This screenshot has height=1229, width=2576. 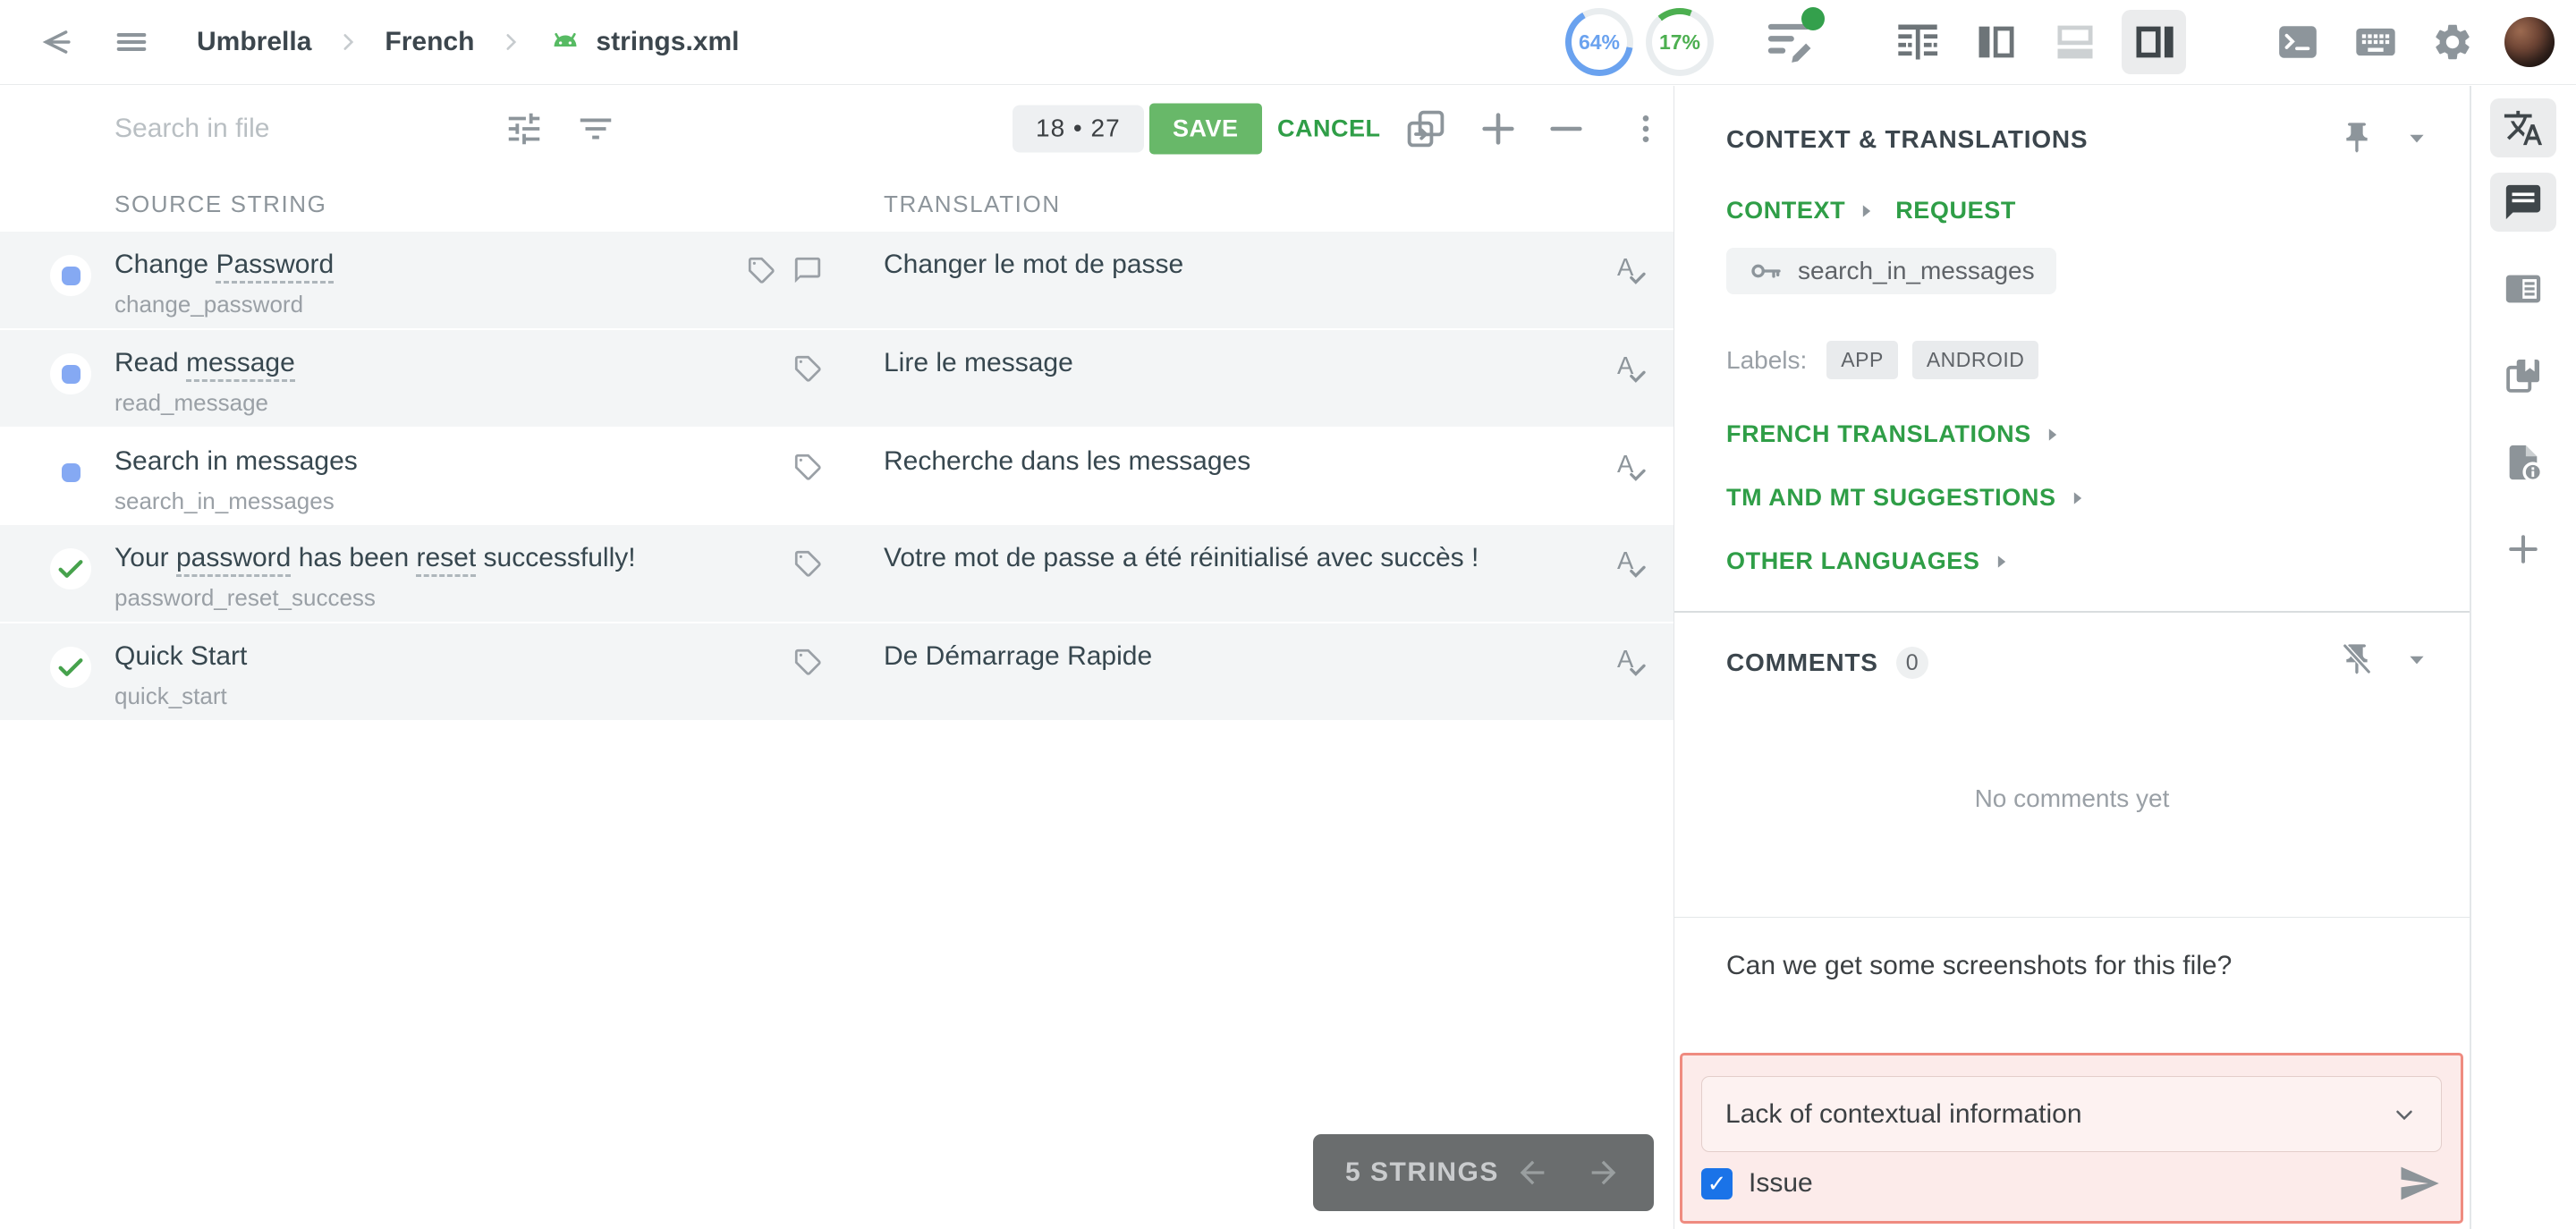 I want to click on copy-source-icon, so click(x=1425, y=128).